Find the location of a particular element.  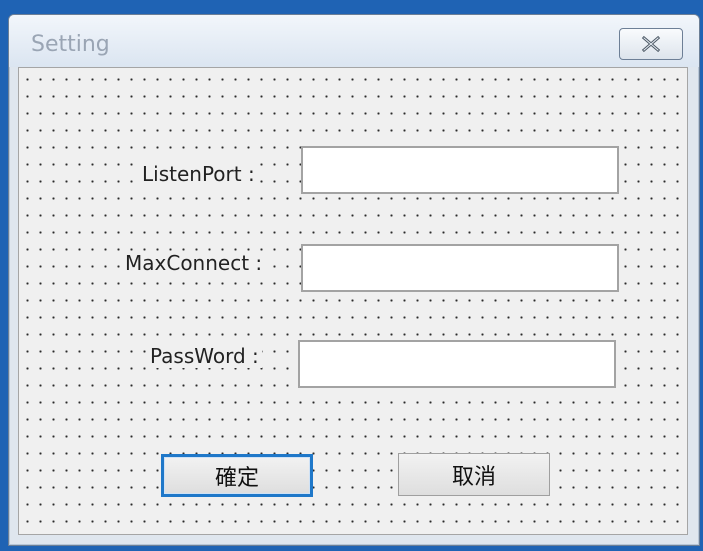

window-title: Setting is located at coordinates (70, 44).